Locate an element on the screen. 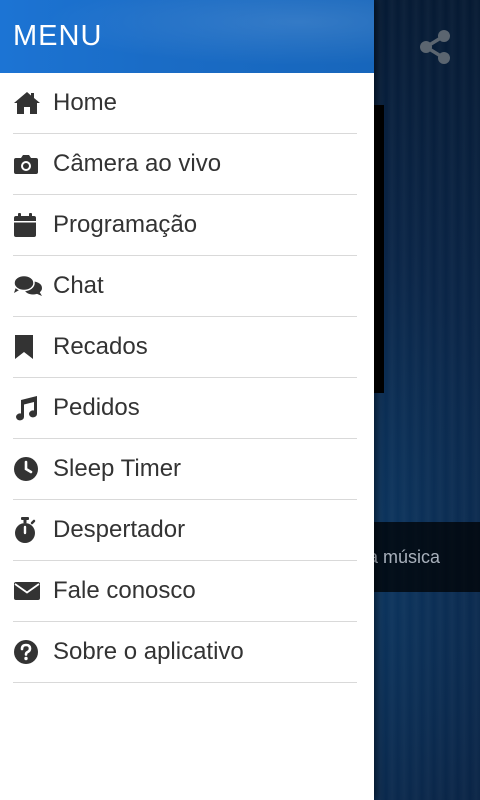 This screenshot has width=480, height=800. menu-item-programacao: Programação is located at coordinates (185, 225).